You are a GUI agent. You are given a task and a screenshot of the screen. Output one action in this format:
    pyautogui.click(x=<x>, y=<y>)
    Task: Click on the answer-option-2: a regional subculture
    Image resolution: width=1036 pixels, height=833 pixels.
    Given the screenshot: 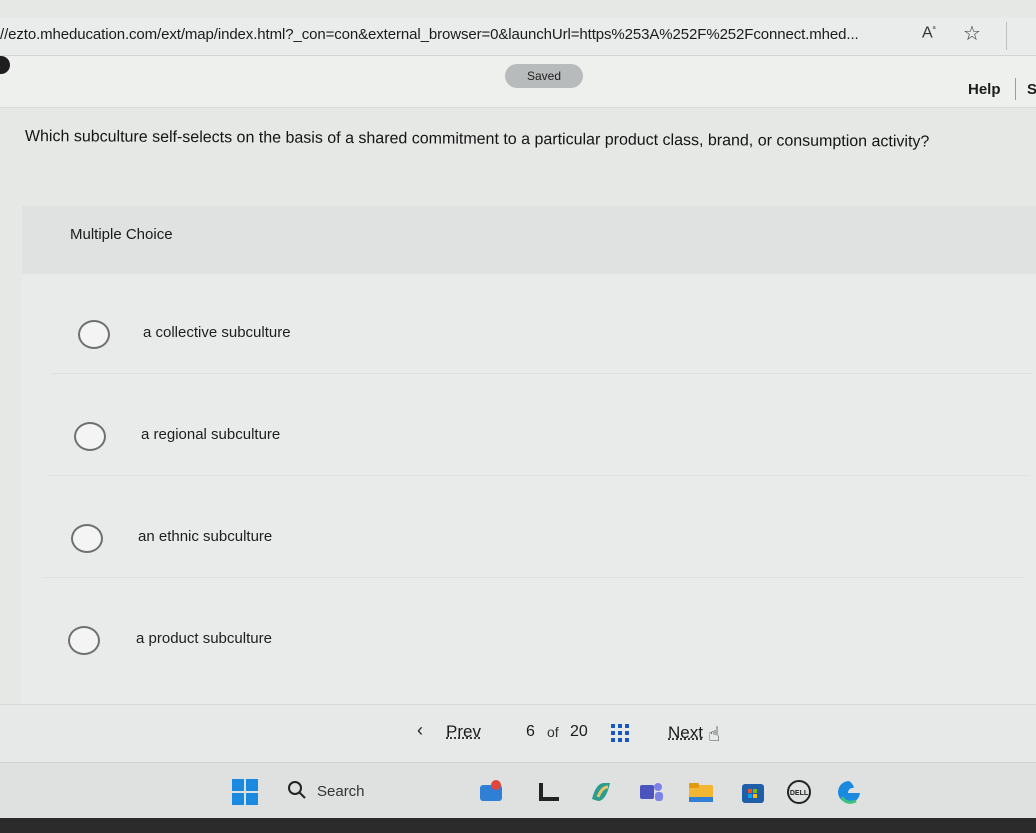 What is the action you would take?
    pyautogui.click(x=538, y=436)
    